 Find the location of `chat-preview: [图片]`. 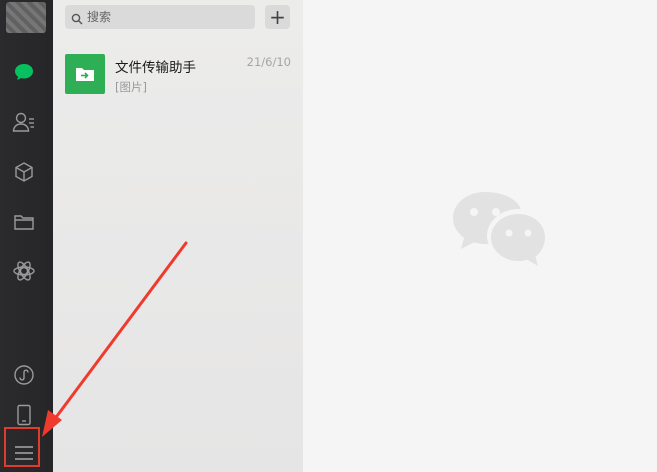

chat-preview: [图片] is located at coordinates (131, 87).